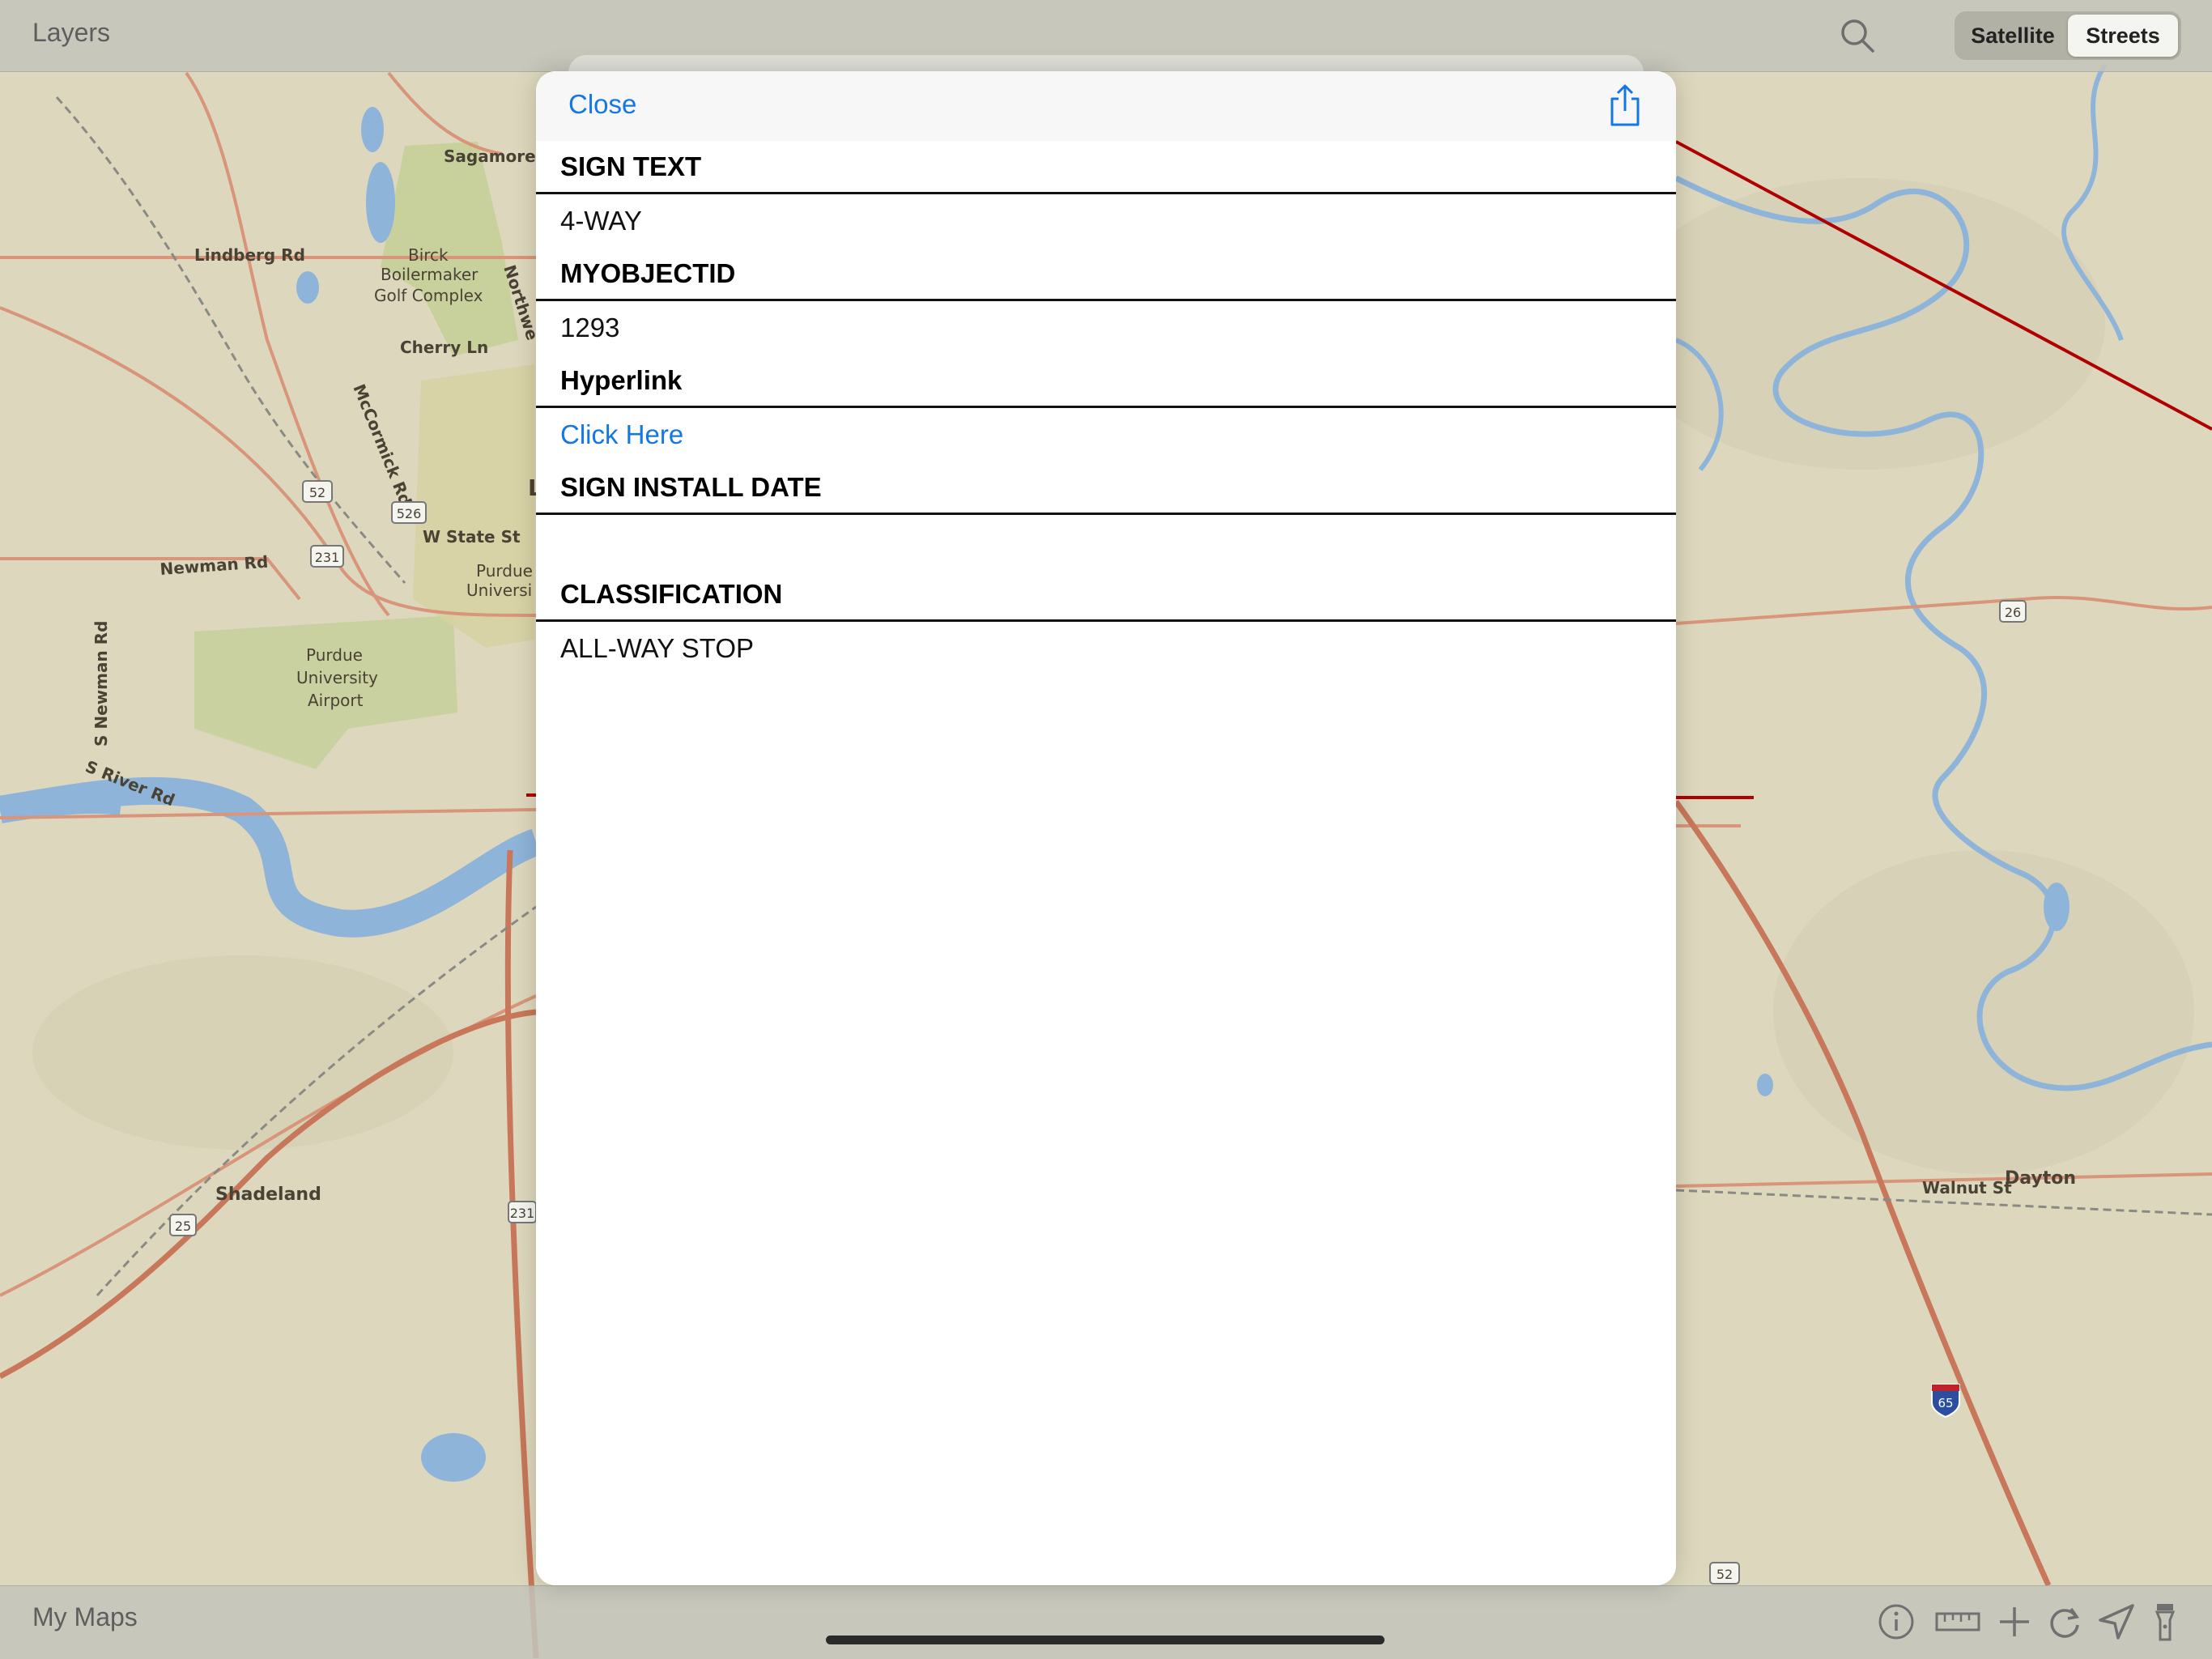 Image resolution: width=2212 pixels, height=1659 pixels. I want to click on ruler-icon, so click(1958, 1622).